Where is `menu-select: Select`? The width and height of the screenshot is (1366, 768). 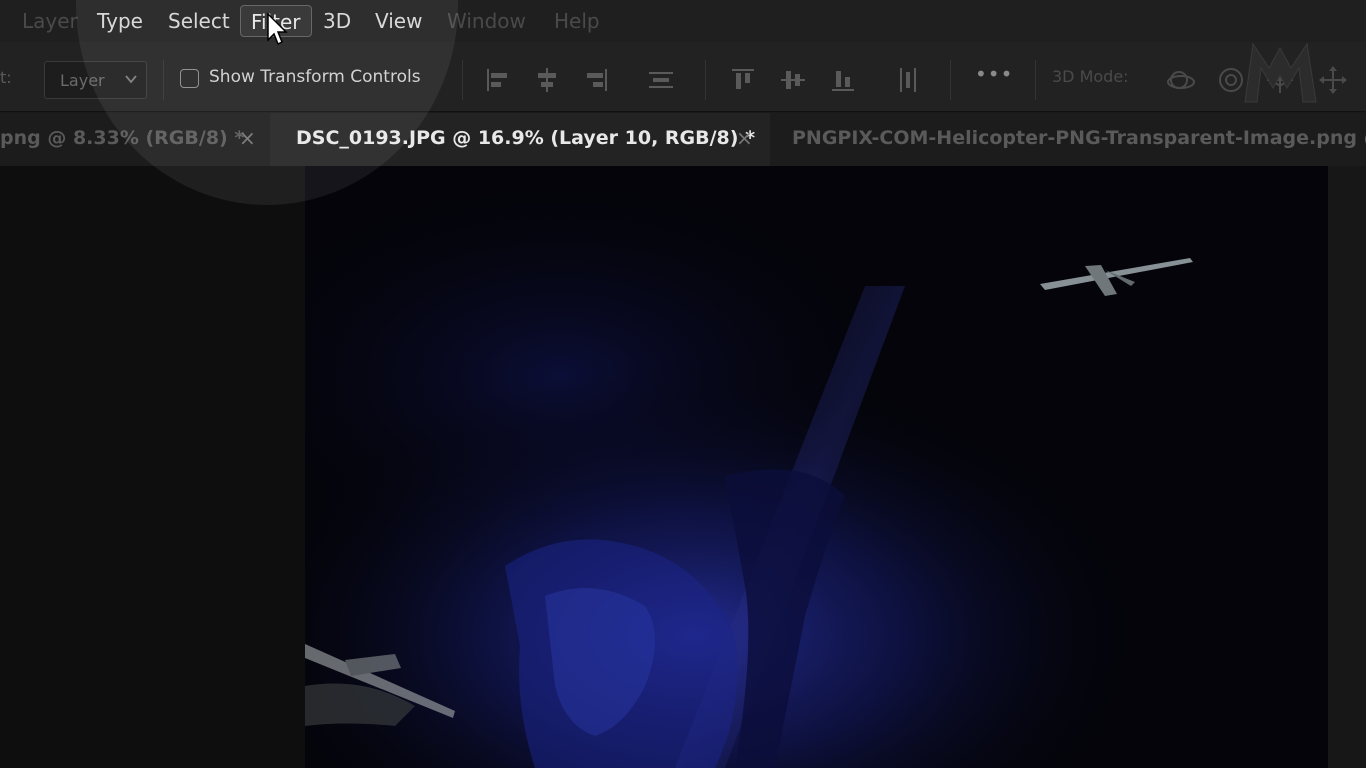
menu-select: Select is located at coordinates (199, 21).